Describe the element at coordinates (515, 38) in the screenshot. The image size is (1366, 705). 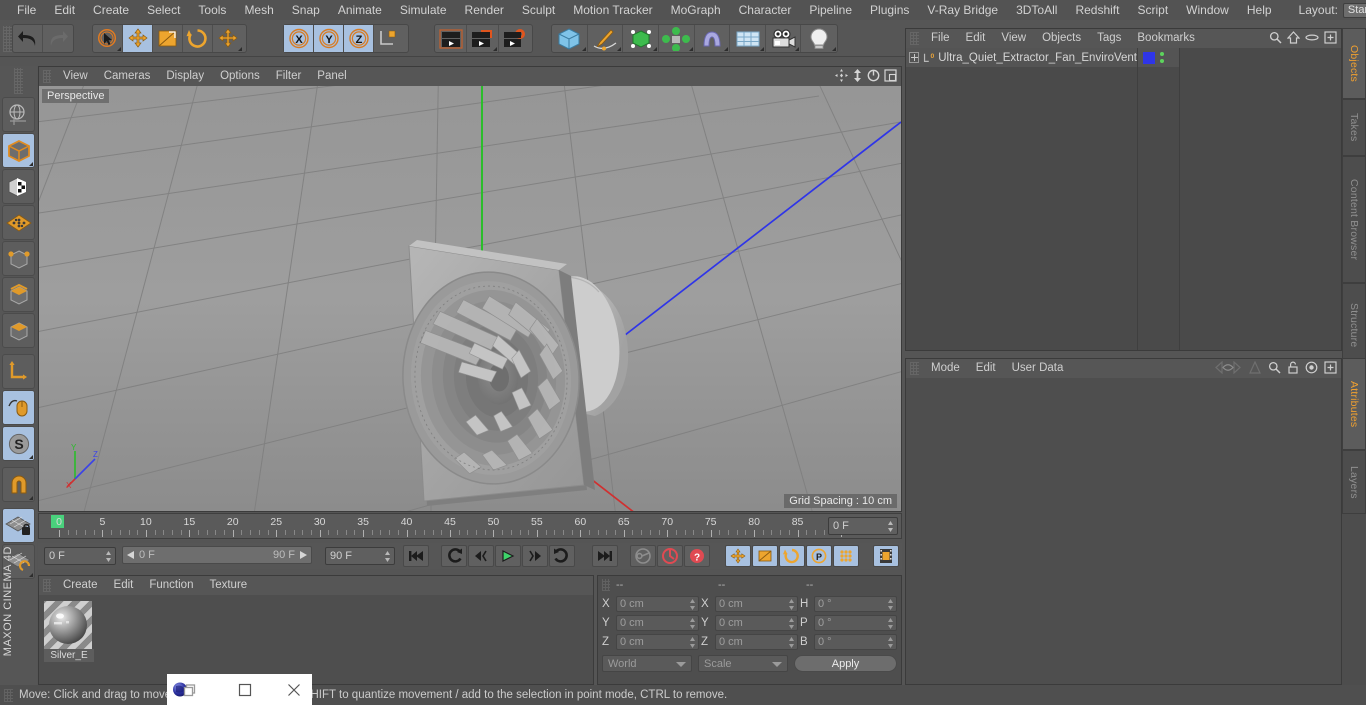
I see `render-settings-button` at that location.